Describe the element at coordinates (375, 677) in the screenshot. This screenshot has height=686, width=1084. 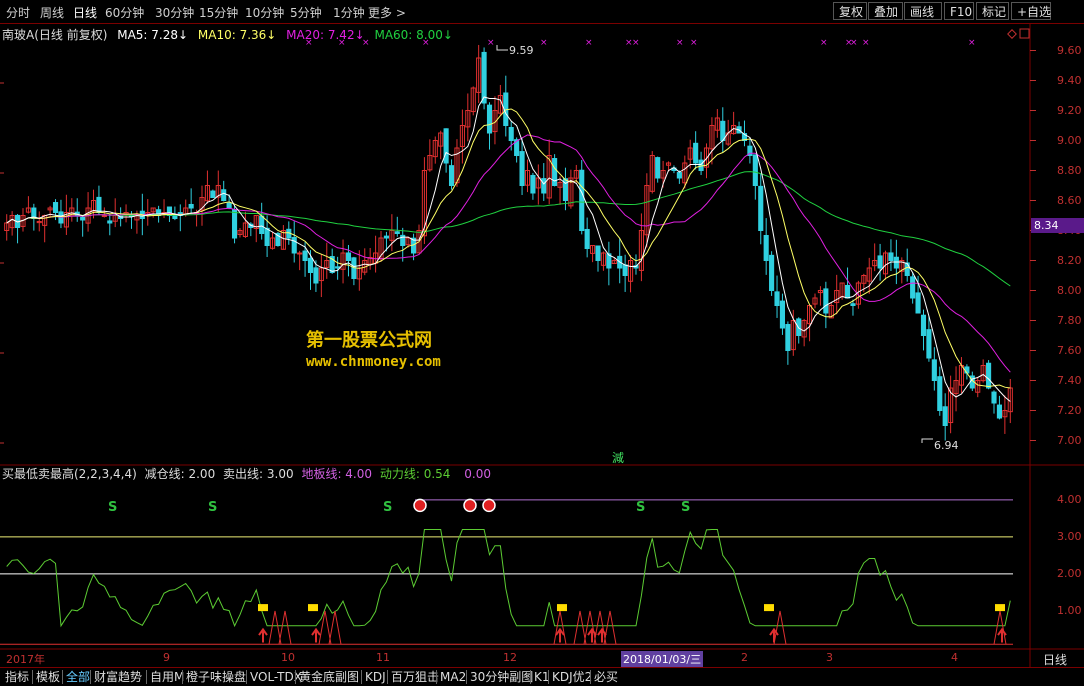
I see `indicator-tab-8: KDJ` at that location.